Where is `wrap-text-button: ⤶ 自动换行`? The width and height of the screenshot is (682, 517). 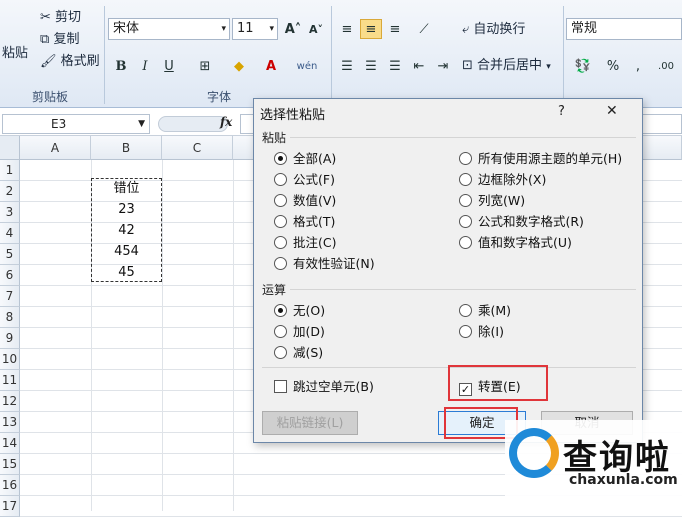 wrap-text-button: ⤶ 自动换行 is located at coordinates (493, 30).